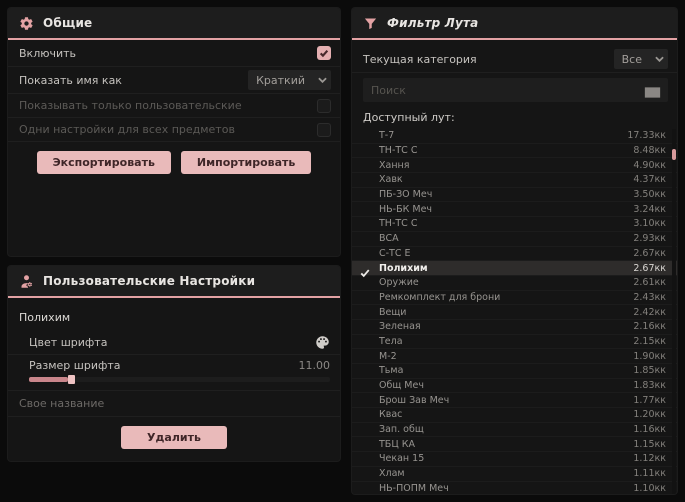 The image size is (685, 502). What do you see at coordinates (61, 403) in the screenshot?
I see `custom-name-input: Свое название` at bounding box center [61, 403].